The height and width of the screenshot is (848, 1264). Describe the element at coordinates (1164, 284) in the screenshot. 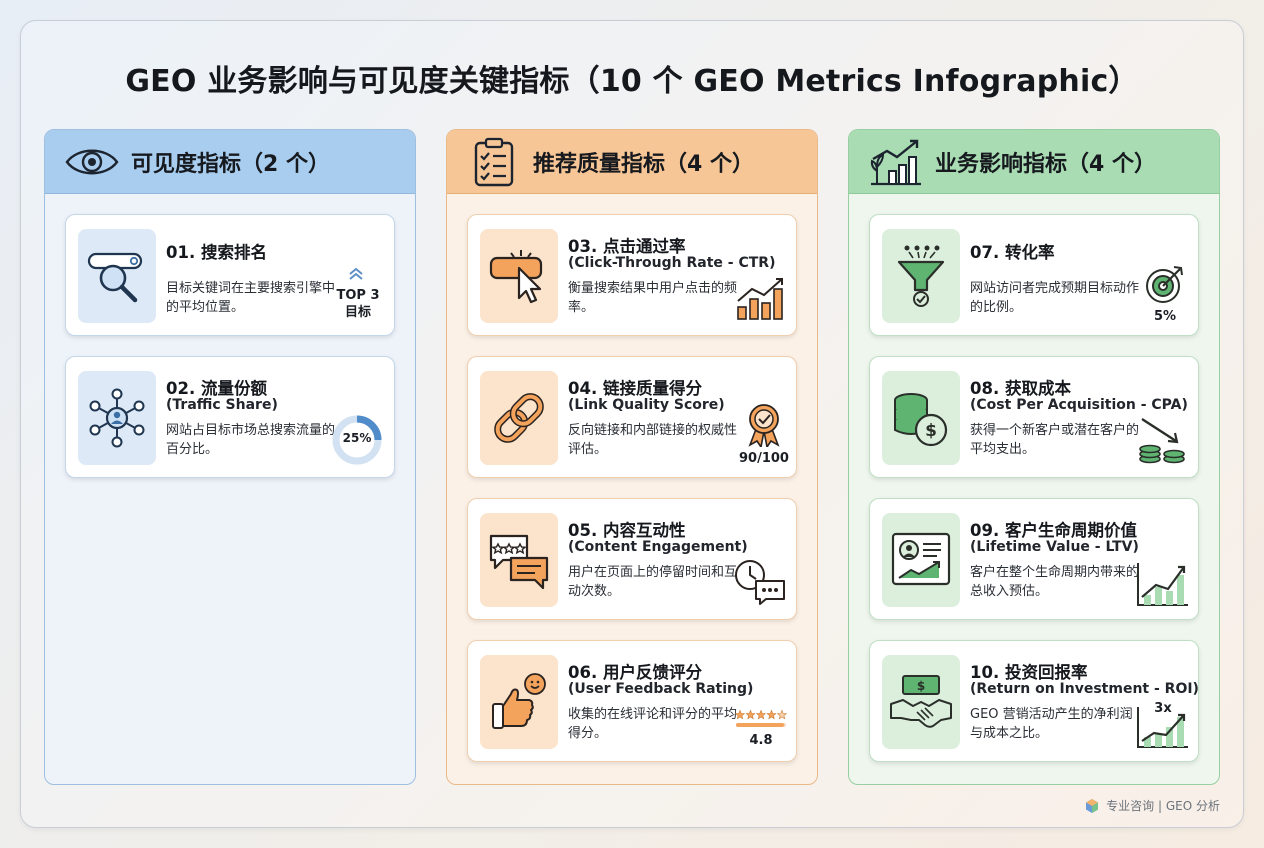

I see `target-bullseye-icon` at that location.